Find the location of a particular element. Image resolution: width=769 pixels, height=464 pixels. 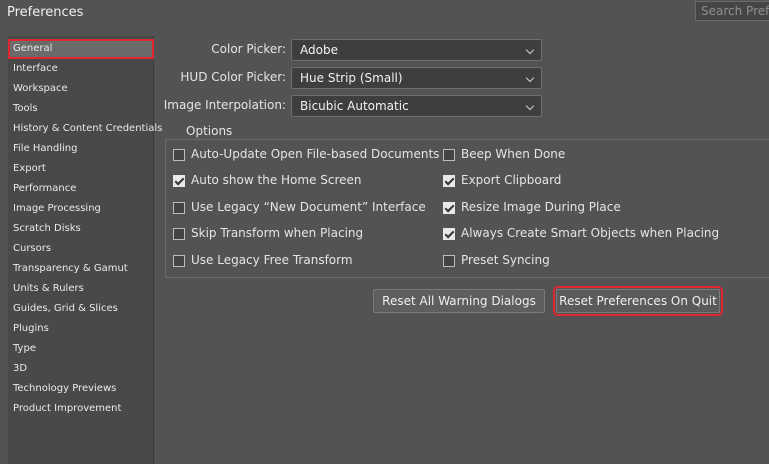

checkbox-preset-syncing is located at coordinates (449, 261).